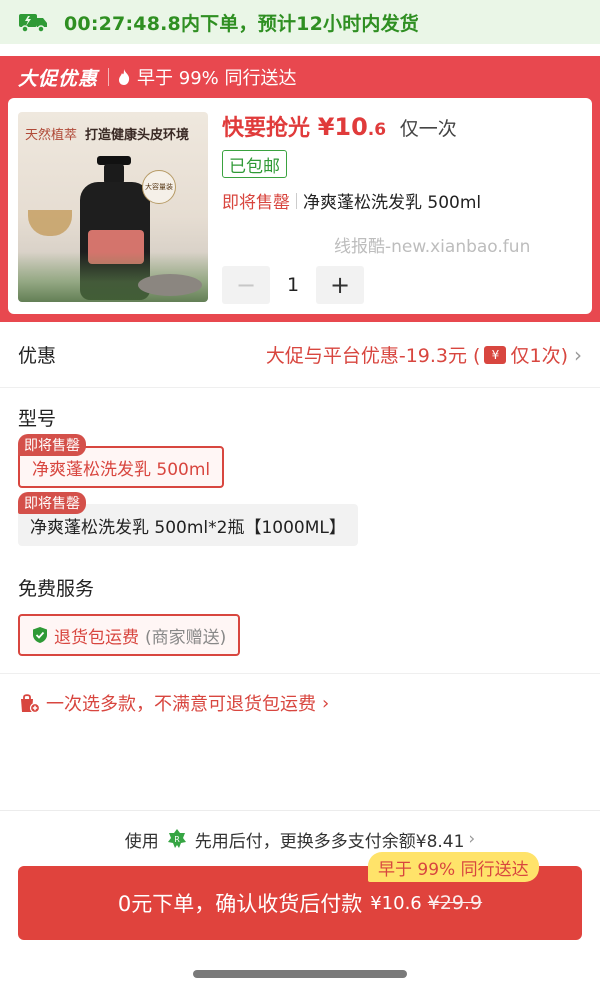  I want to click on product-name: 净爽蓬松洗发乳 500ml, so click(392, 203).